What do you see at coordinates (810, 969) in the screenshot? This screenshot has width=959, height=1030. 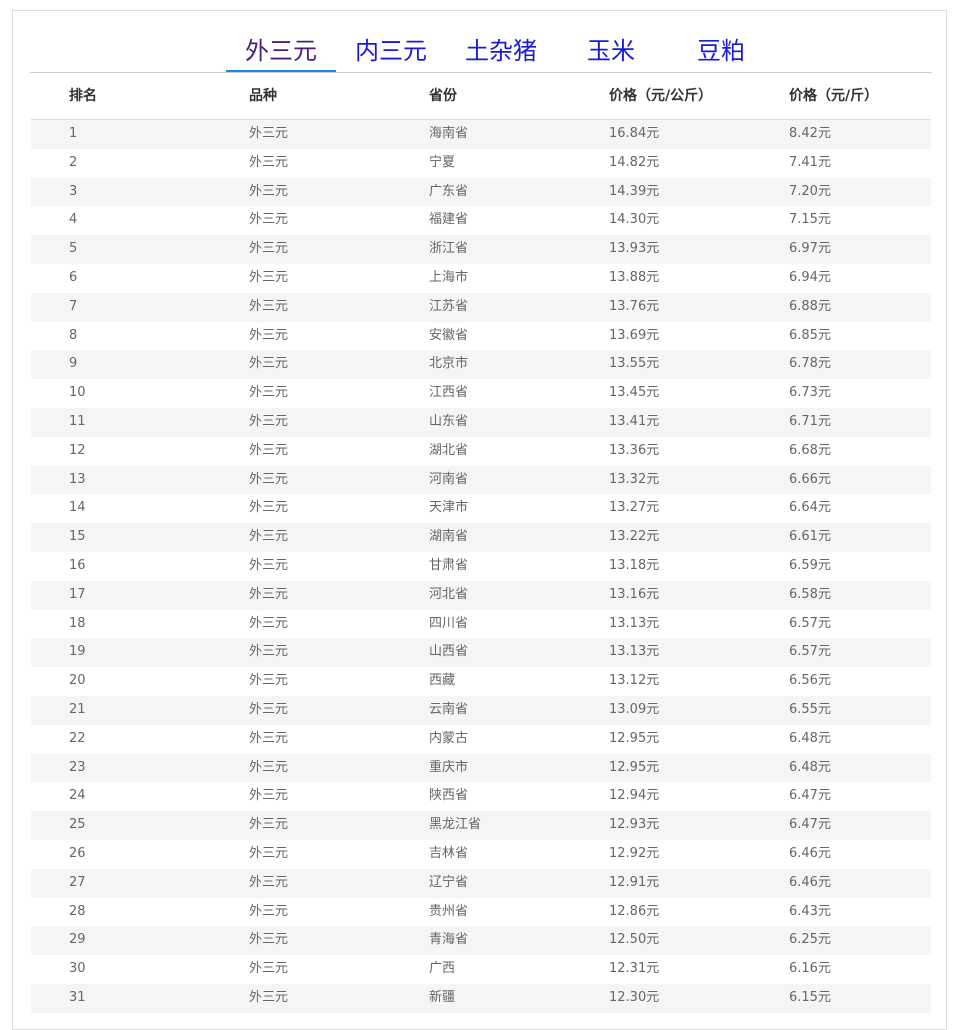 I see `cell-price-jin: 6.16元` at bounding box center [810, 969].